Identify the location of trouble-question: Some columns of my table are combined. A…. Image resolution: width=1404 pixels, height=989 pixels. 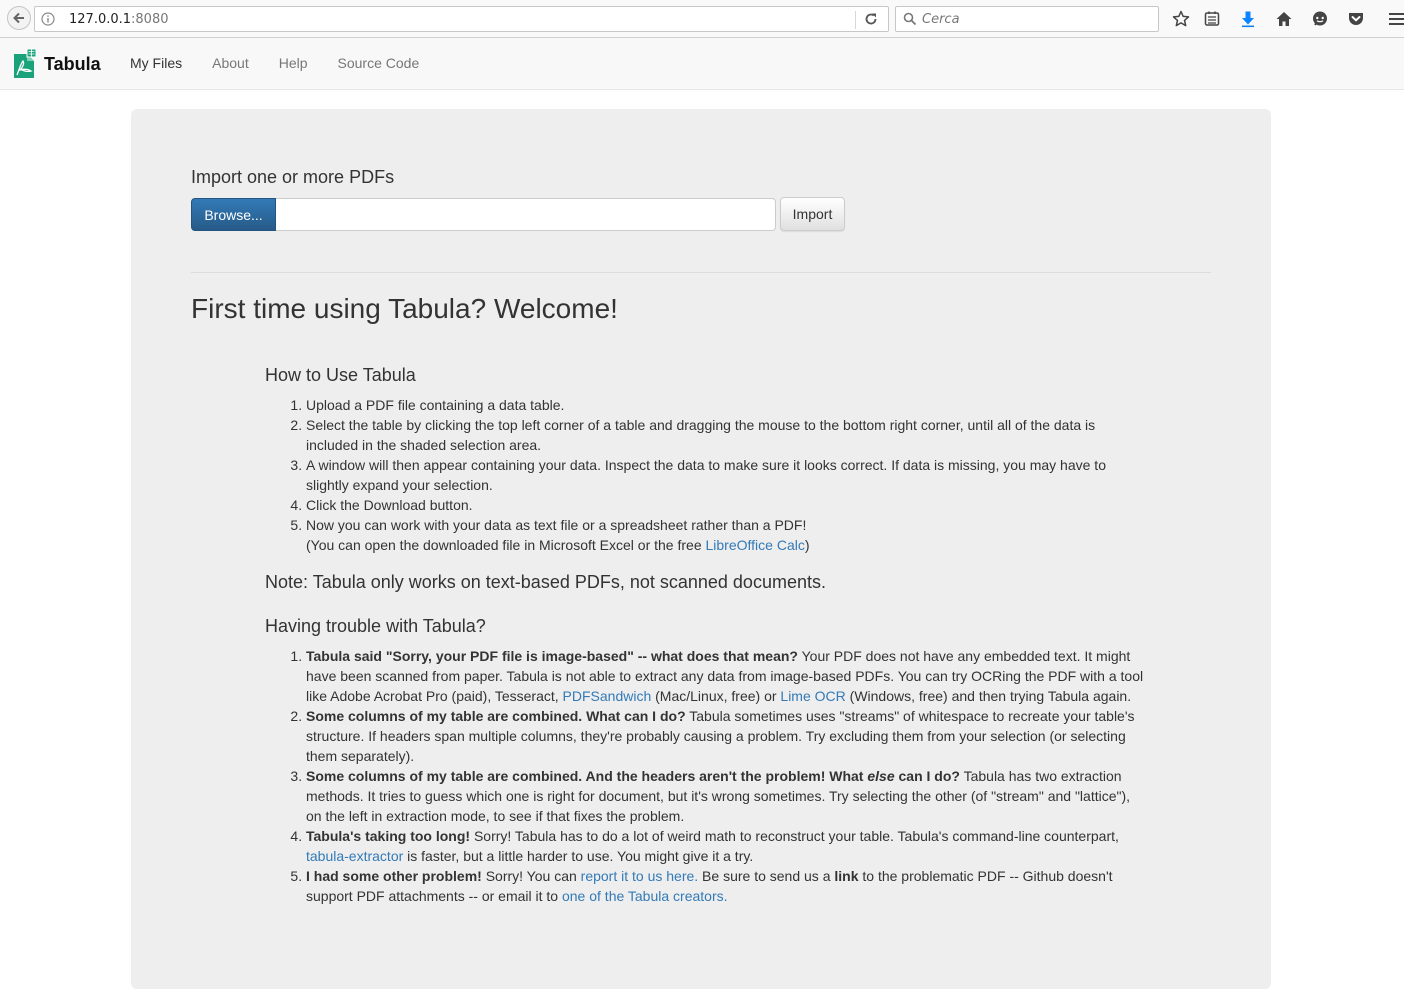
(633, 776).